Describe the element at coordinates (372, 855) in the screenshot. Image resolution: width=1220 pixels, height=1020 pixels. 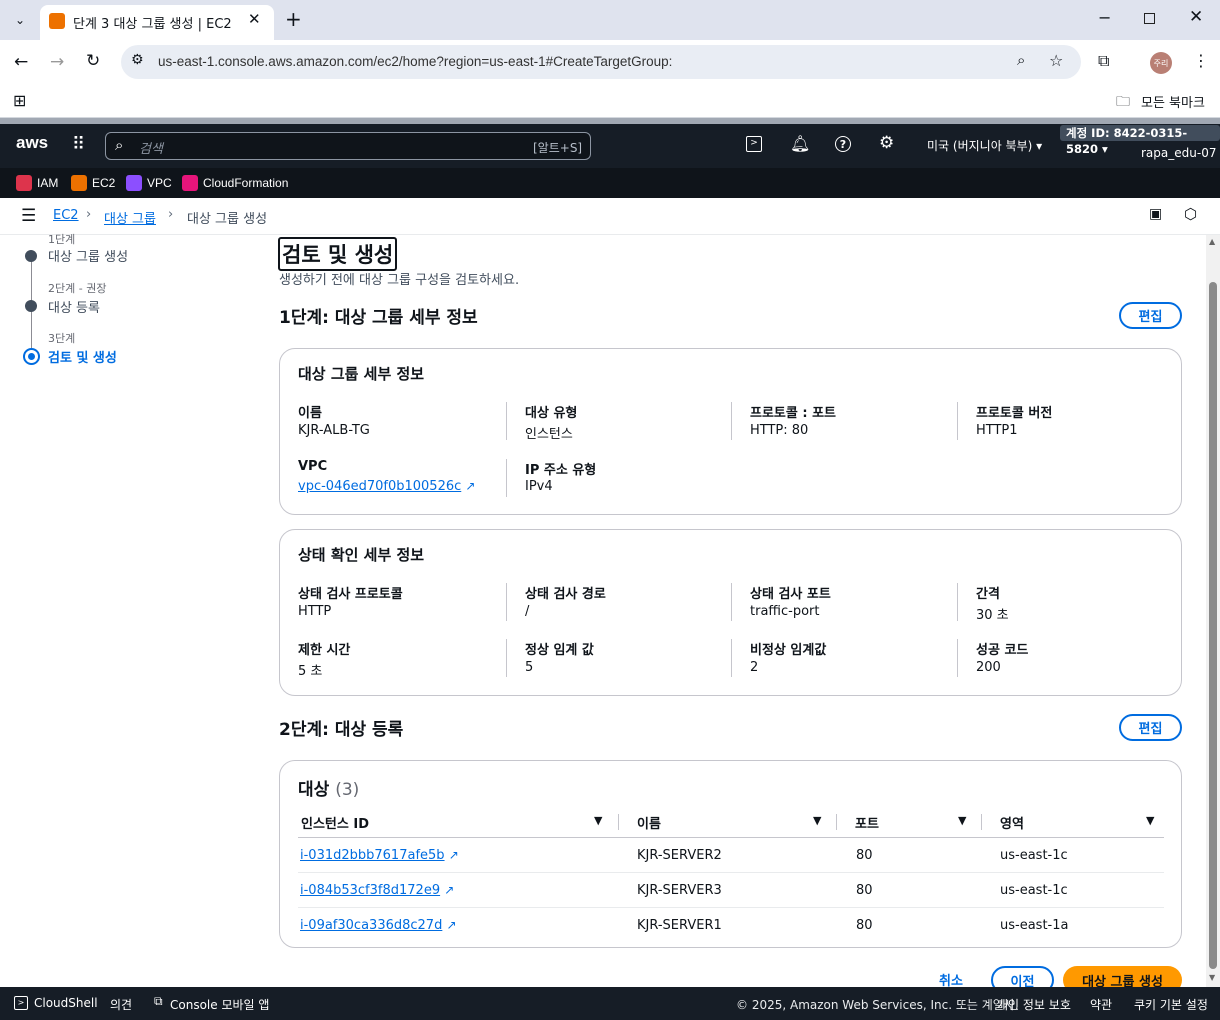
I see `instance-id-text: i-031d2bbb7617afe5b` at that location.